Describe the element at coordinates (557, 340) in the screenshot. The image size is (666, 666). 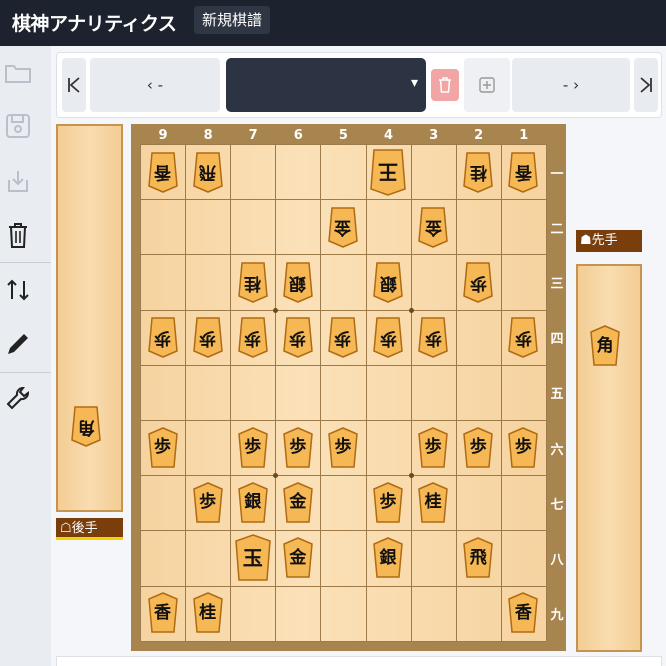
I see `rank-label: 四` at that location.